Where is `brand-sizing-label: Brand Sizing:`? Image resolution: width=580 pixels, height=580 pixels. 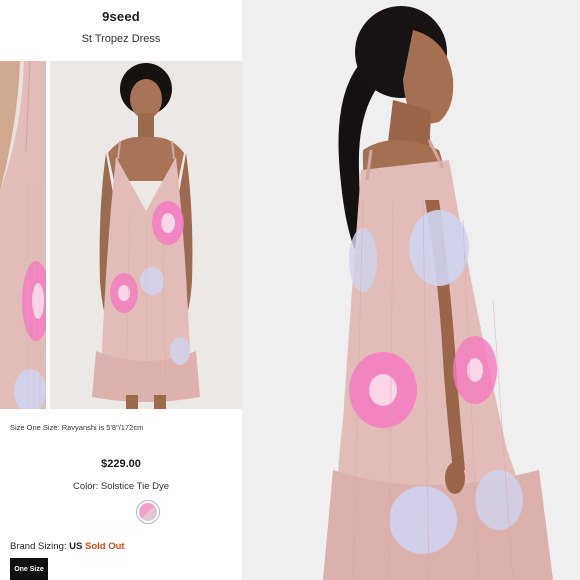
brand-sizing-label: Brand Sizing: is located at coordinates (38, 546).